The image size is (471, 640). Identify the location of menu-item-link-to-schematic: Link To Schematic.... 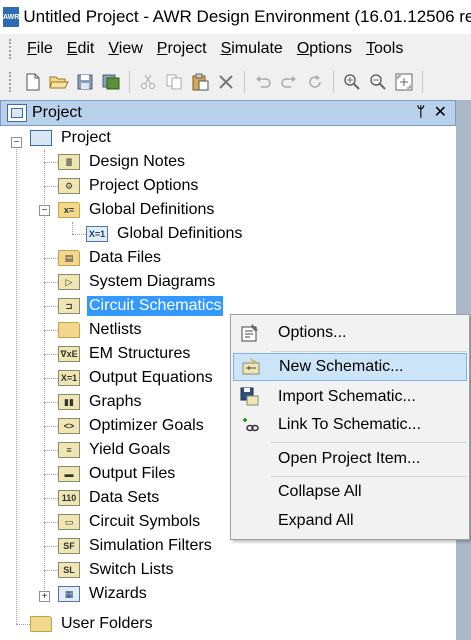
(350, 425).